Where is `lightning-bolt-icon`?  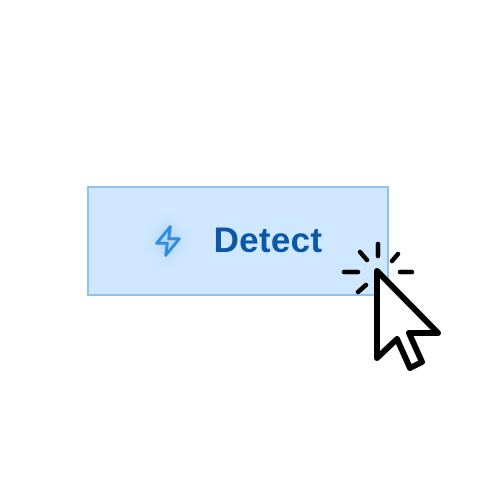
lightning-bolt-icon is located at coordinates (168, 241).